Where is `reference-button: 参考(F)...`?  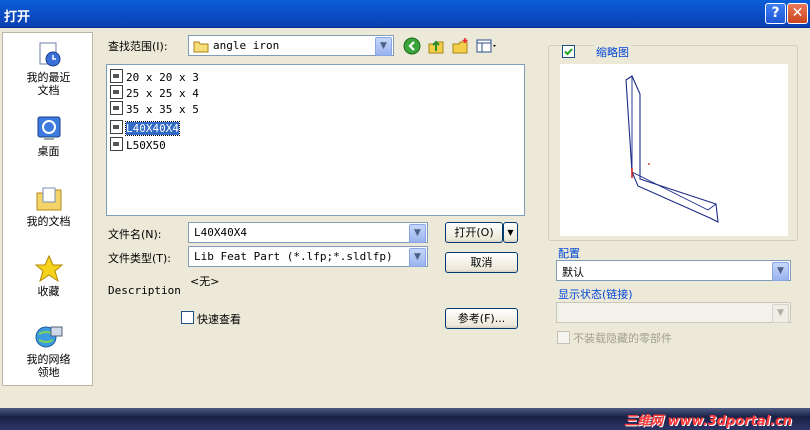
reference-button: 参考(F)... is located at coordinates (481, 318).